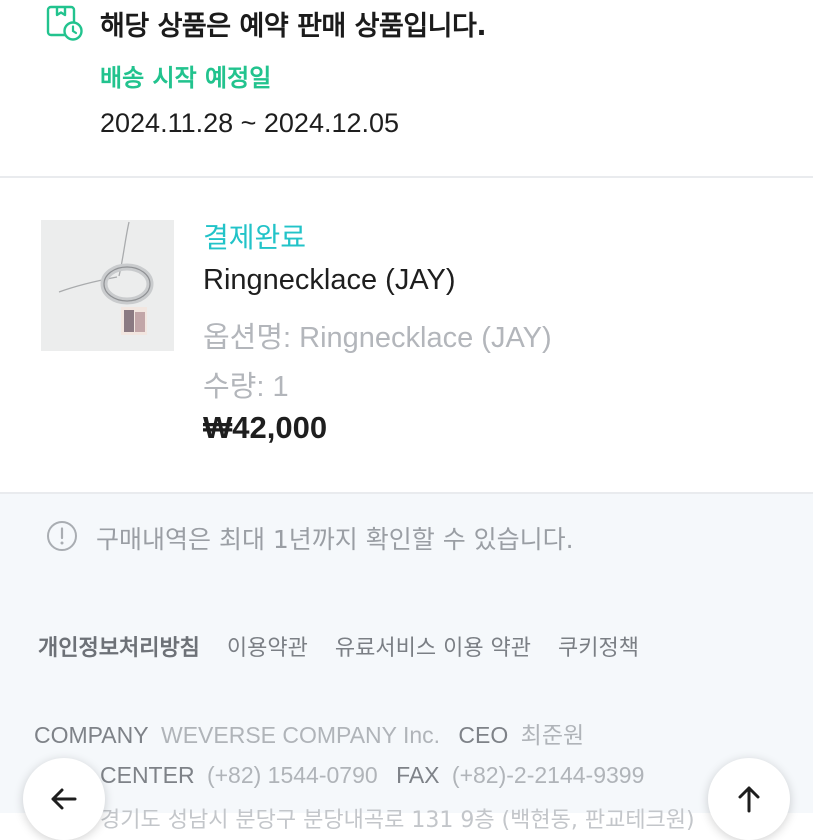 The height and width of the screenshot is (840, 813). What do you see at coordinates (483, 735) in the screenshot?
I see `ceo-label: CEO` at bounding box center [483, 735].